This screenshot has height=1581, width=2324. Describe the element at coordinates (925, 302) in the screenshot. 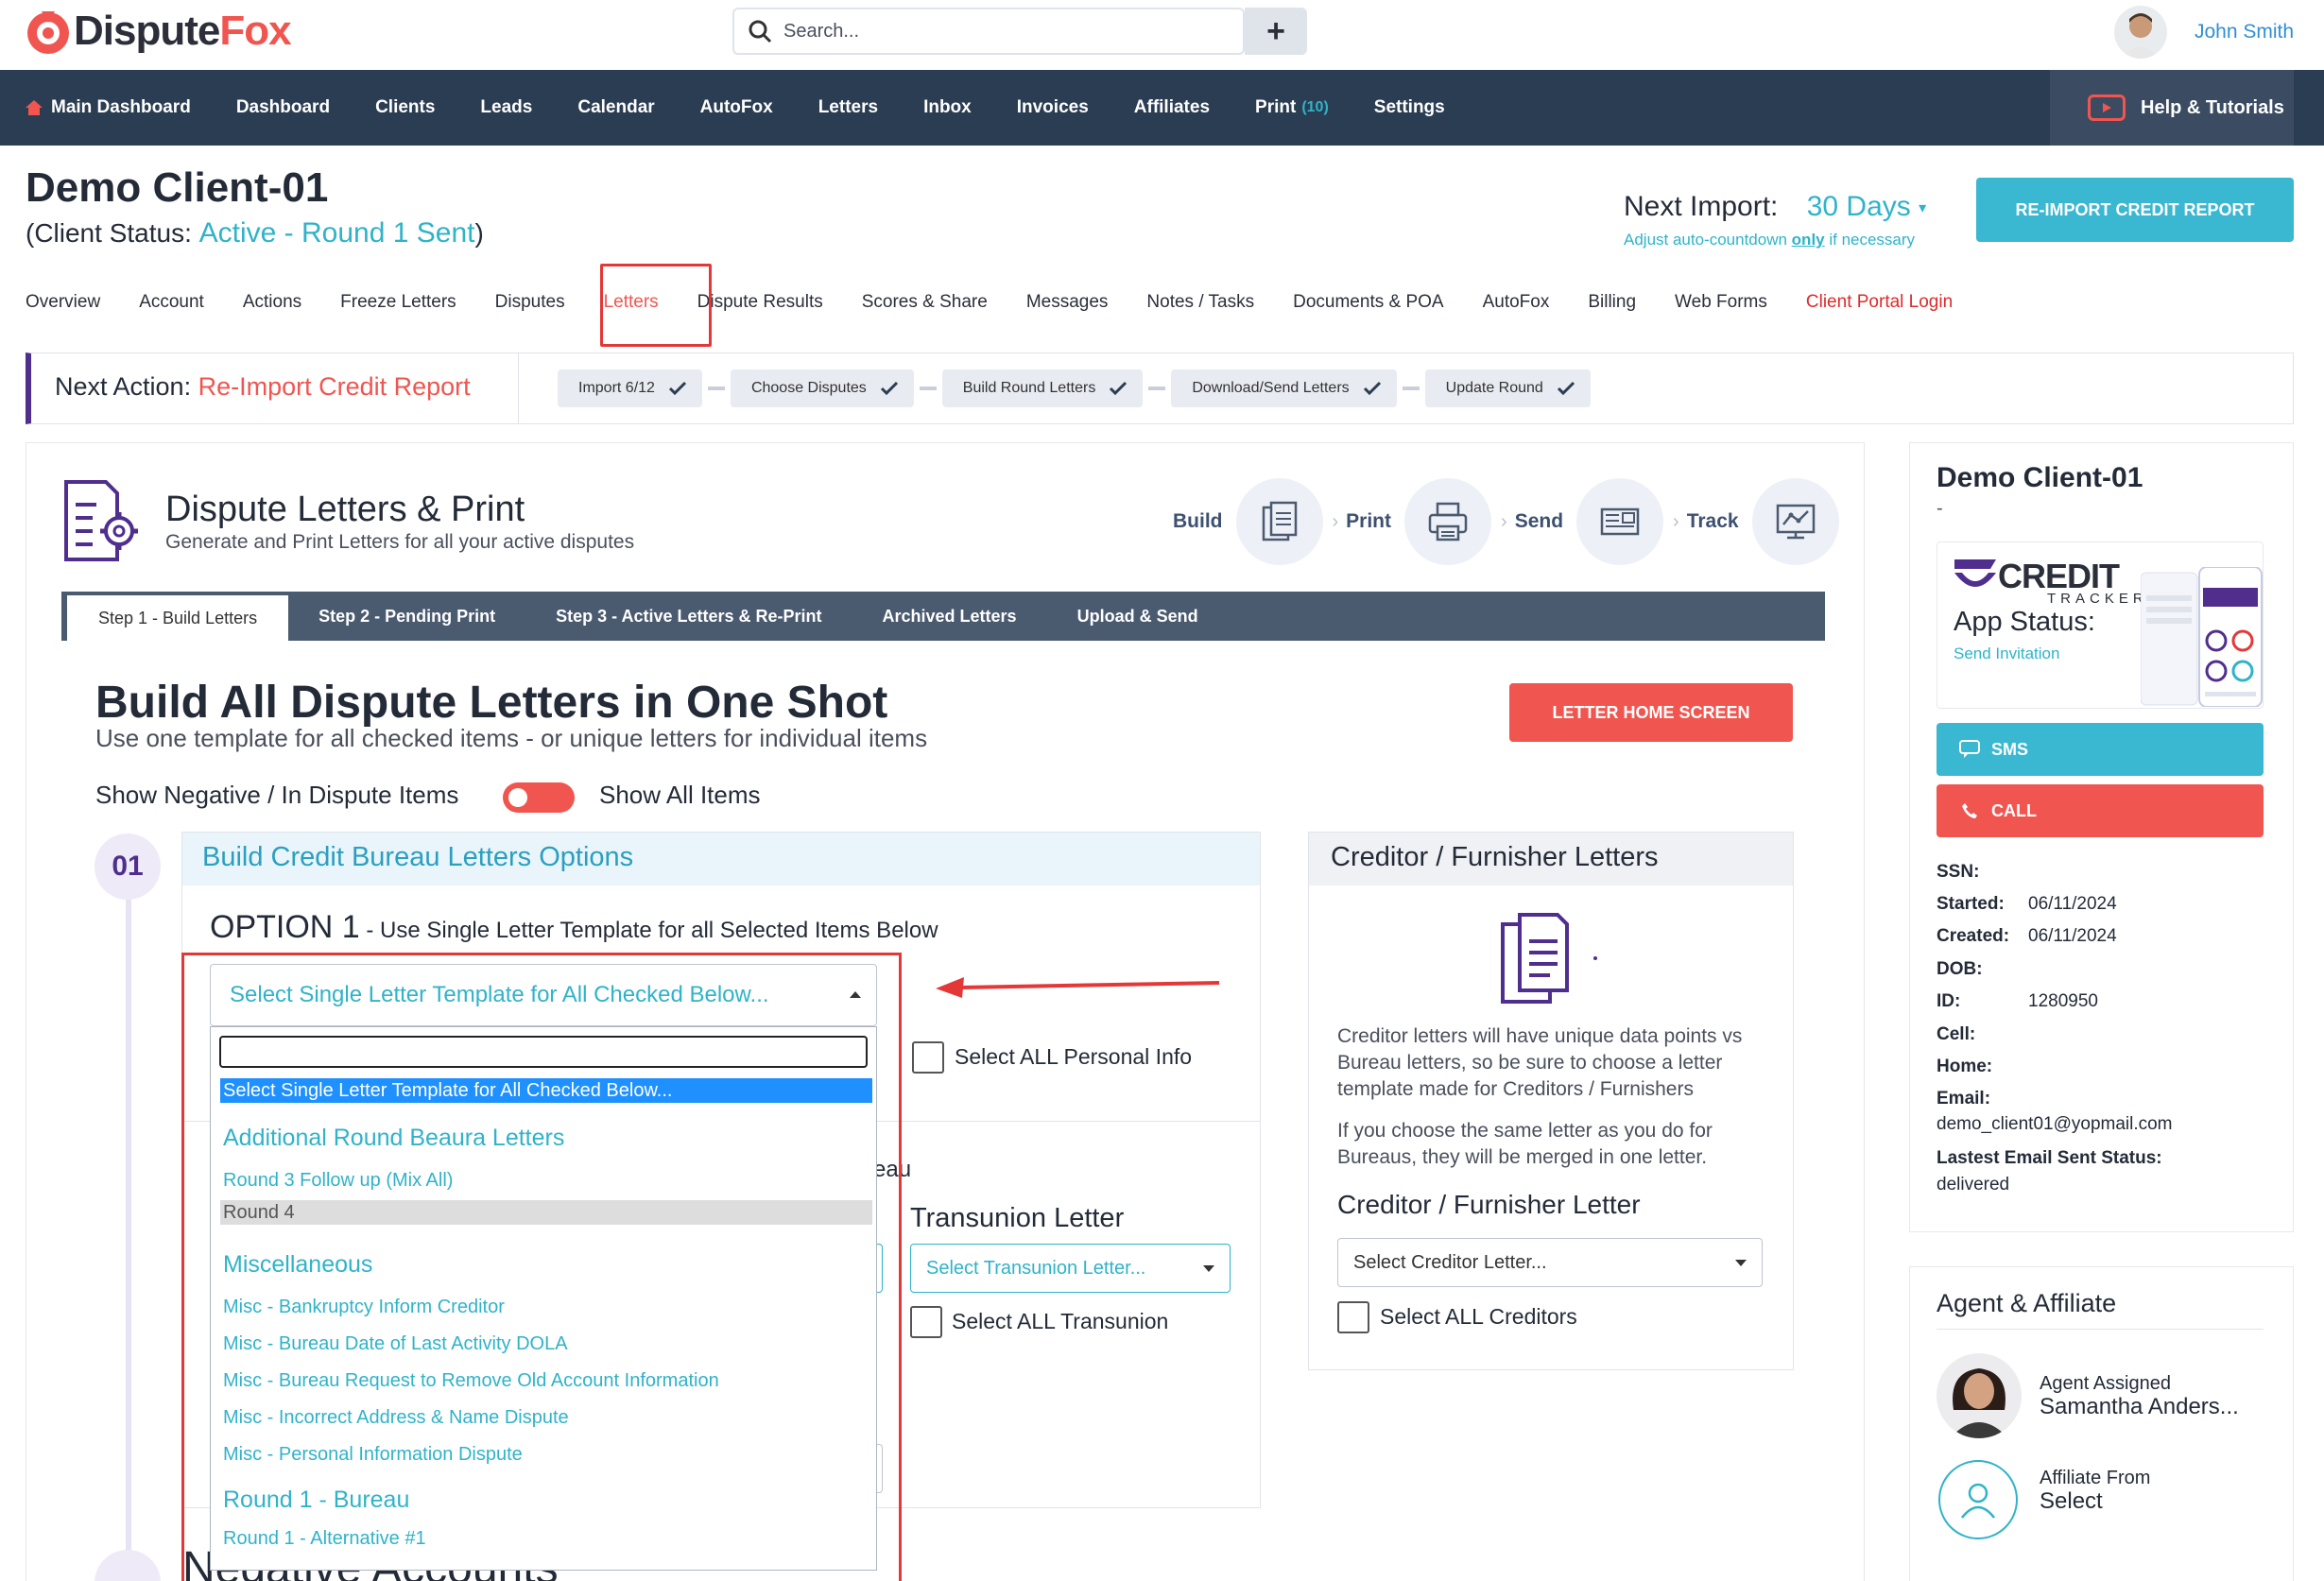

I see `tab-scores-share: Scores & Share` at that location.